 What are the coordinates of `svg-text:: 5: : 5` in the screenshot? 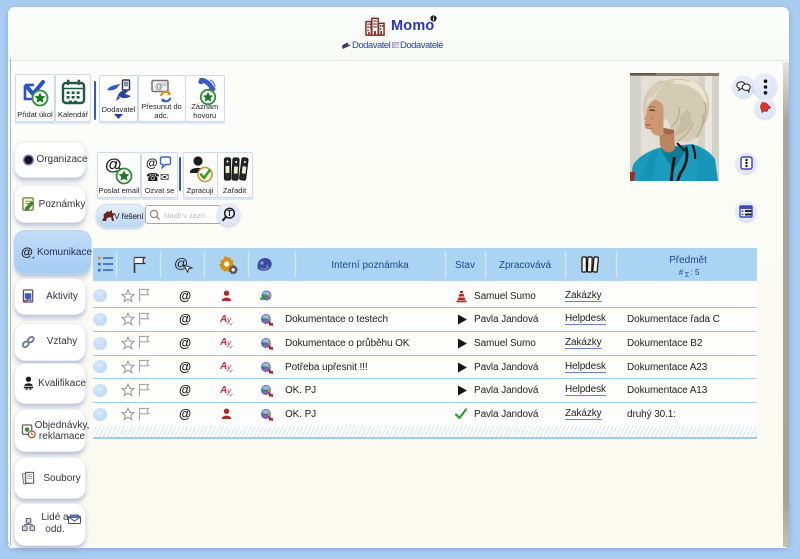 It's located at (695, 272).